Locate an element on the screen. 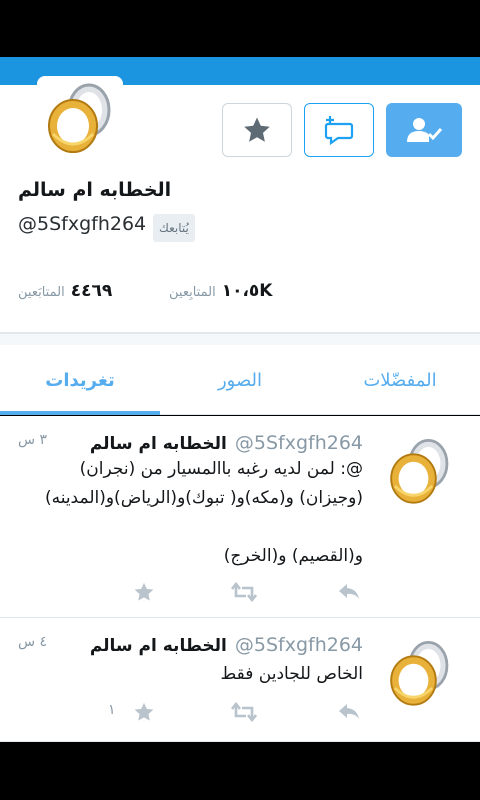  following-check-icon is located at coordinates (425, 130).